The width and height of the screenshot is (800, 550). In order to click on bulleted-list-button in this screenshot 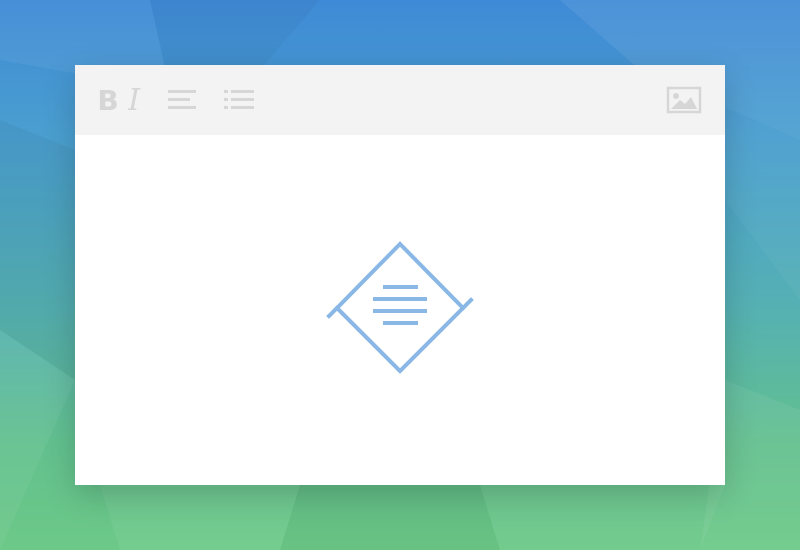, I will do `click(239, 100)`.